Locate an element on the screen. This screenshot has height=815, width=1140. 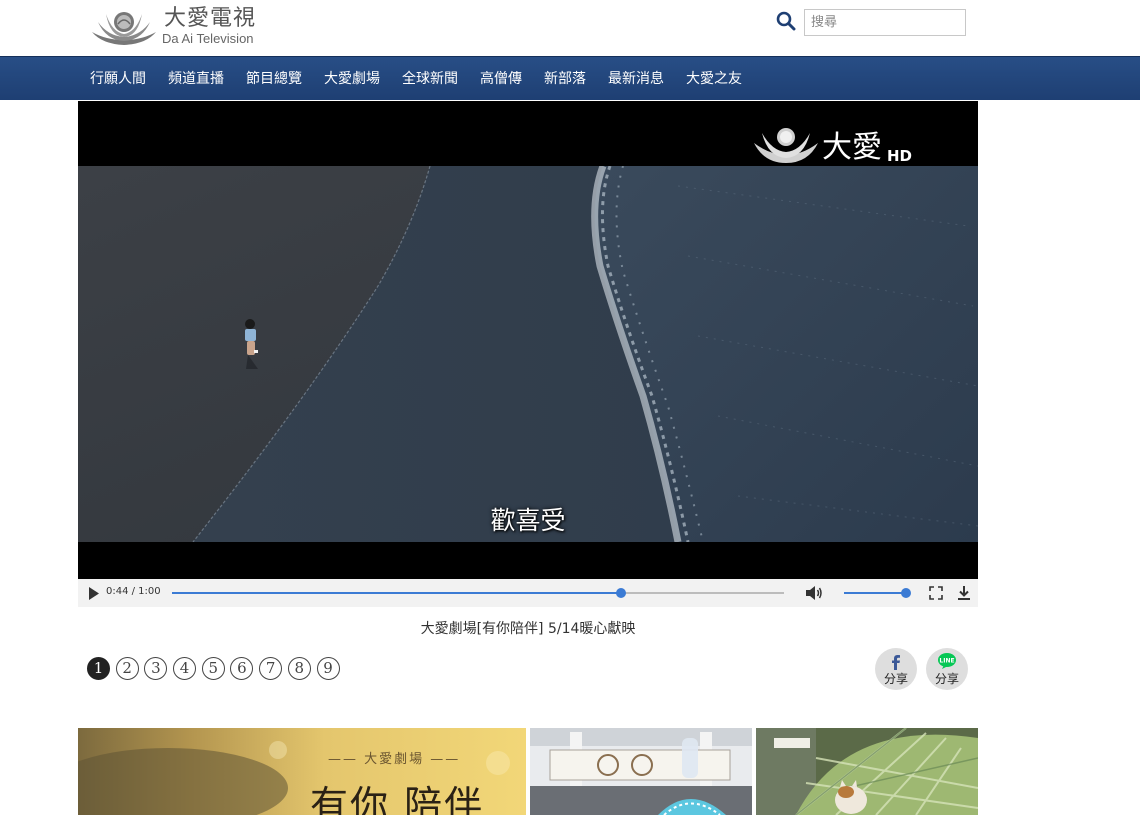
svg-text: 大愛 is located at coordinates (852, 147).